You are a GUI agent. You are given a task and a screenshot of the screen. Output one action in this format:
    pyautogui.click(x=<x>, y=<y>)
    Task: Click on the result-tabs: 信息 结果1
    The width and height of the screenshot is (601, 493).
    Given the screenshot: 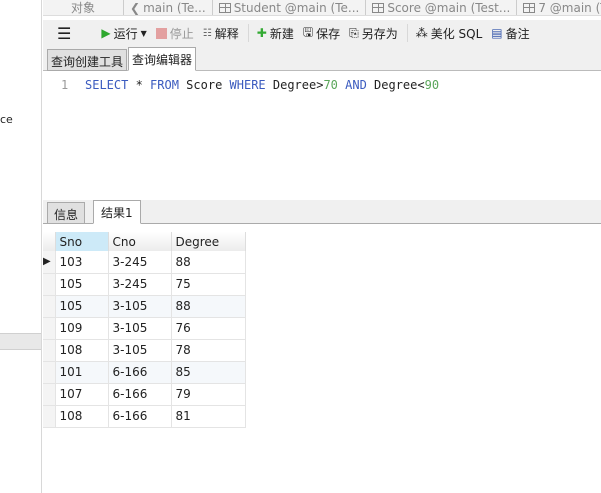 What is the action you would take?
    pyautogui.click(x=322, y=212)
    